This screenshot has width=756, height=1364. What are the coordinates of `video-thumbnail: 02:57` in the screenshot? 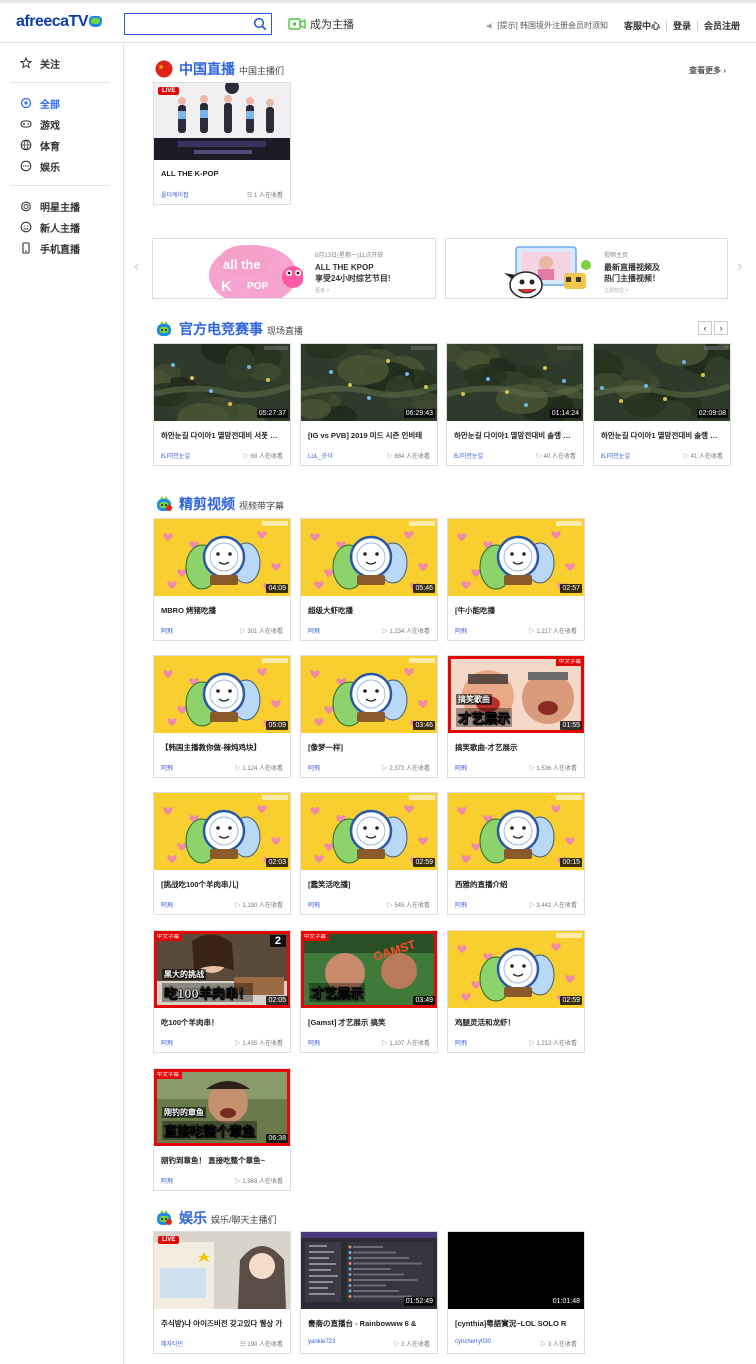 It's located at (516, 557).